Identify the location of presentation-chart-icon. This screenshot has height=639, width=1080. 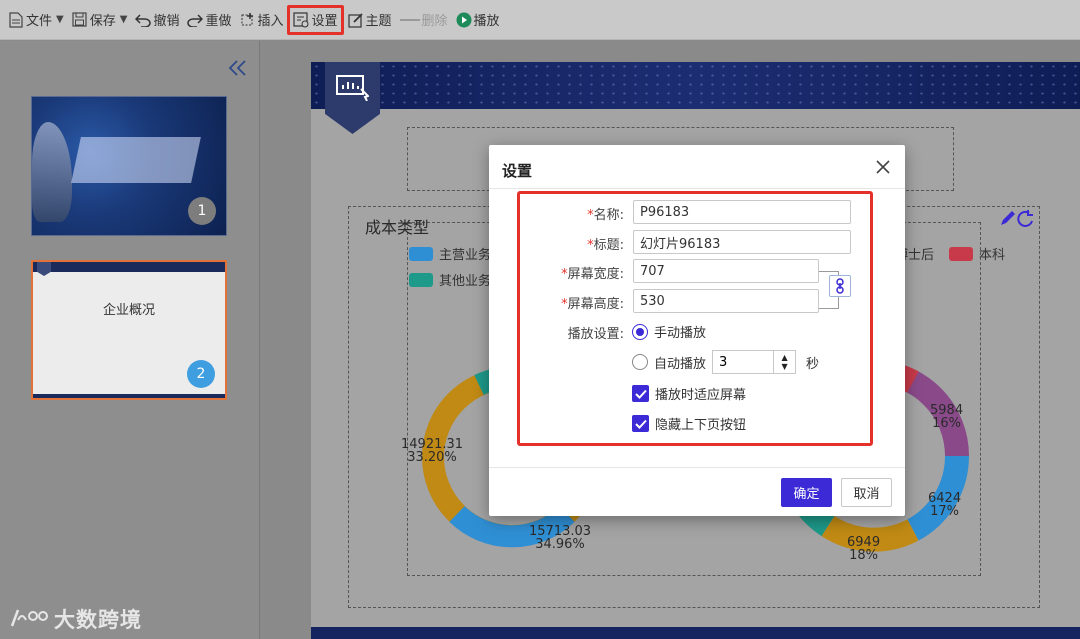
(353, 88).